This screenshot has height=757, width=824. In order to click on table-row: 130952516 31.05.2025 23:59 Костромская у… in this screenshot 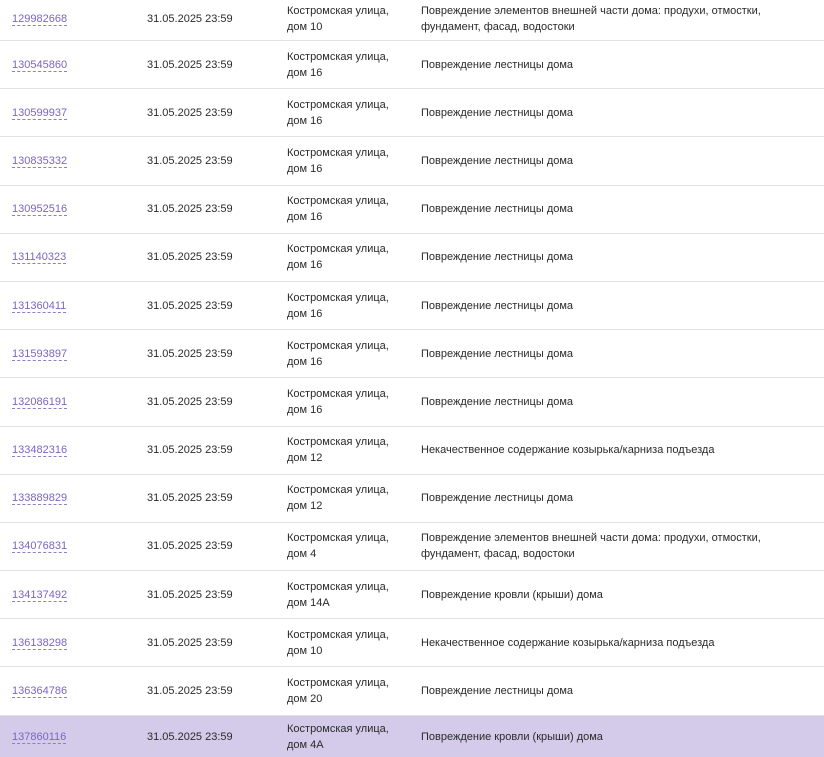, I will do `click(412, 210)`.